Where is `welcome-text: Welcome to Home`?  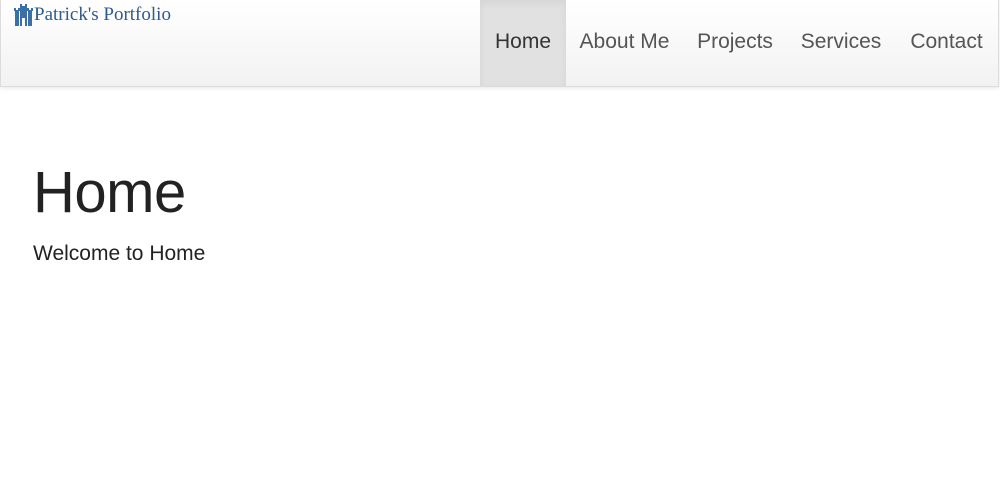 welcome-text: Welcome to Home is located at coordinates (119, 253).